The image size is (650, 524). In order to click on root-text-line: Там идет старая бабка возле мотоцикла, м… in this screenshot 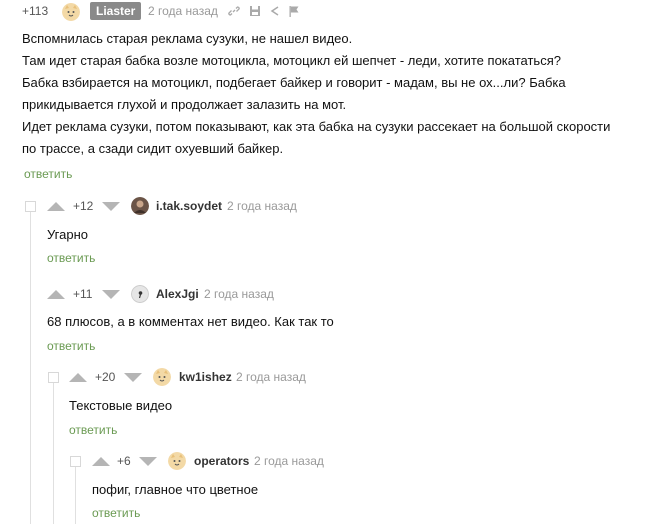, I will do `click(291, 60)`.